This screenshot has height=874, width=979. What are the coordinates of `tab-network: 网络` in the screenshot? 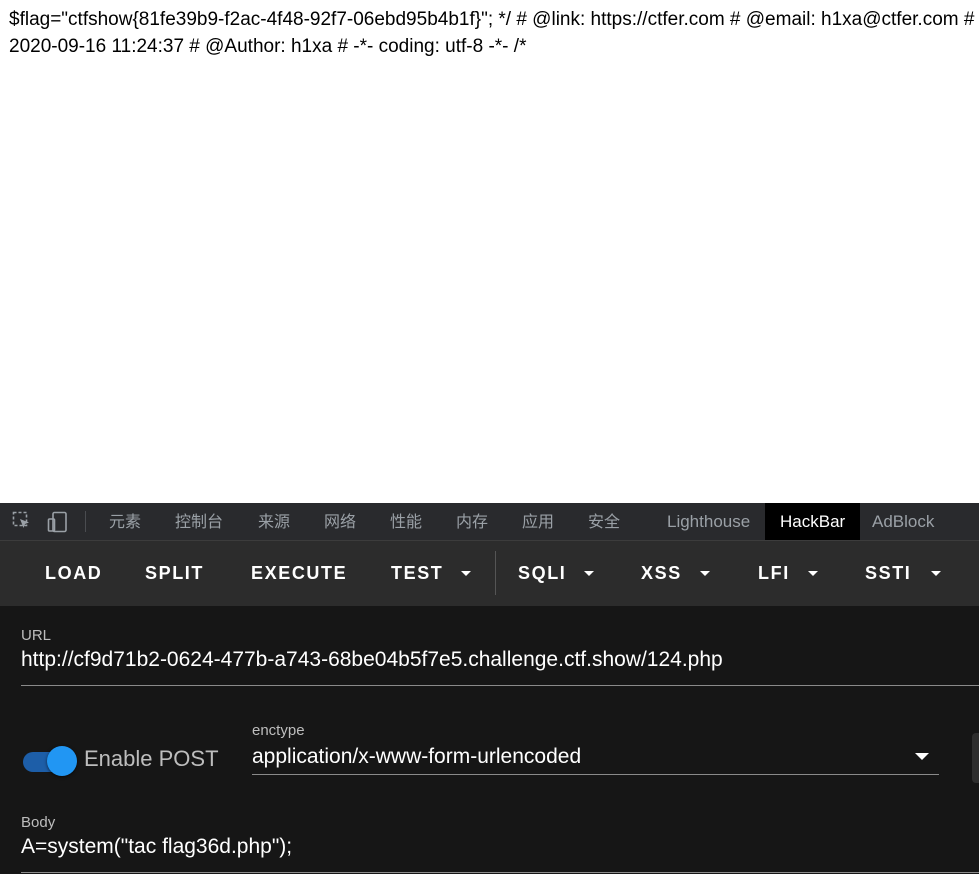 It's located at (340, 521).